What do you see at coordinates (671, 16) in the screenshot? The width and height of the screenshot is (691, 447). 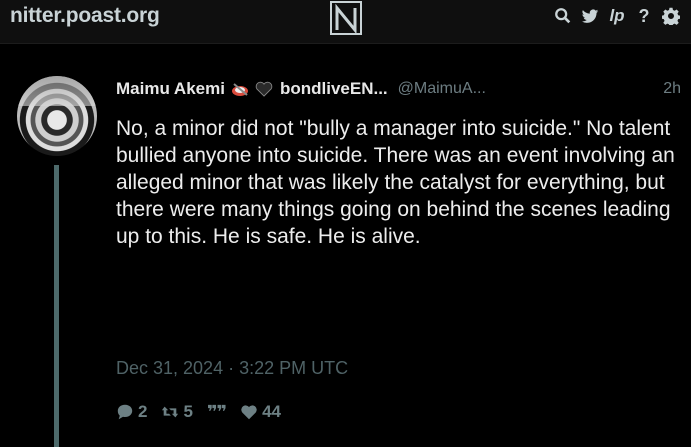 I see `gear-icon` at bounding box center [671, 16].